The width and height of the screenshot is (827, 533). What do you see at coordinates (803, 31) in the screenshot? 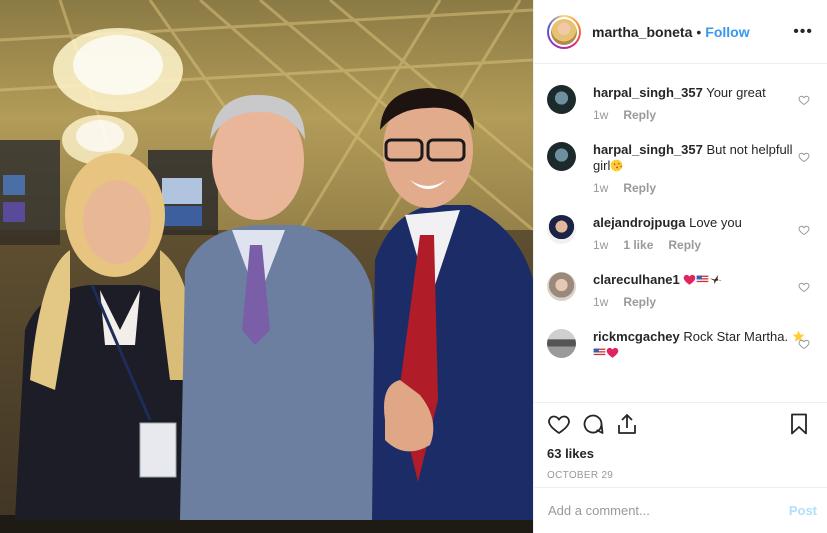
I see `more-horizontal-icon: •••` at bounding box center [803, 31].